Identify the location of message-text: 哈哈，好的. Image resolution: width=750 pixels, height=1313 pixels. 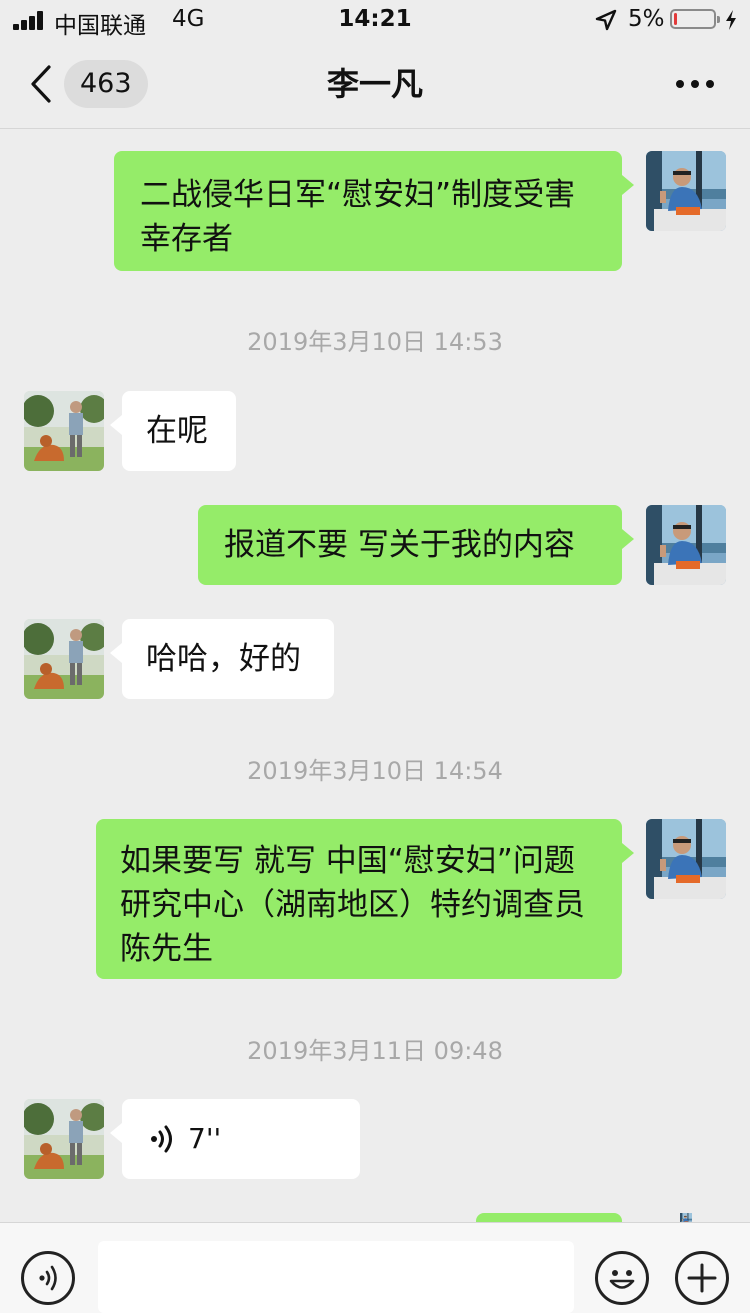
(223, 659).